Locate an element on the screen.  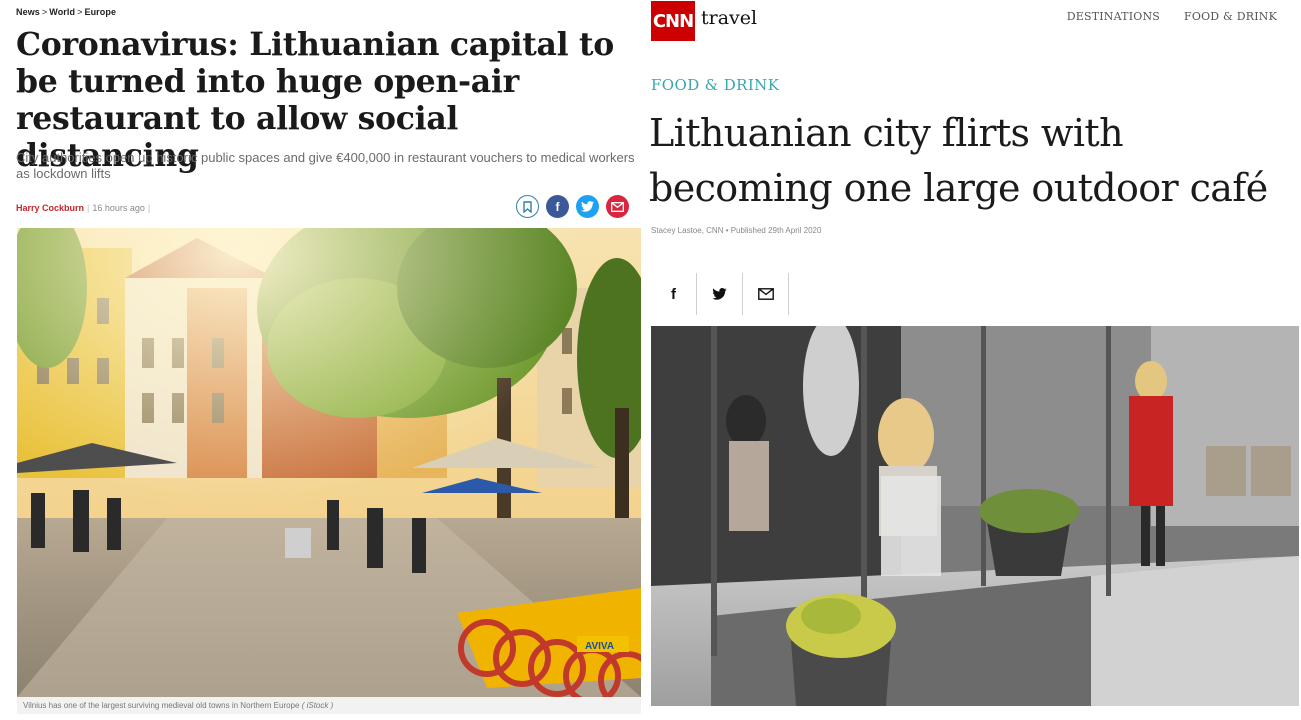
breadcrumb-news: News is located at coordinates (28, 12).